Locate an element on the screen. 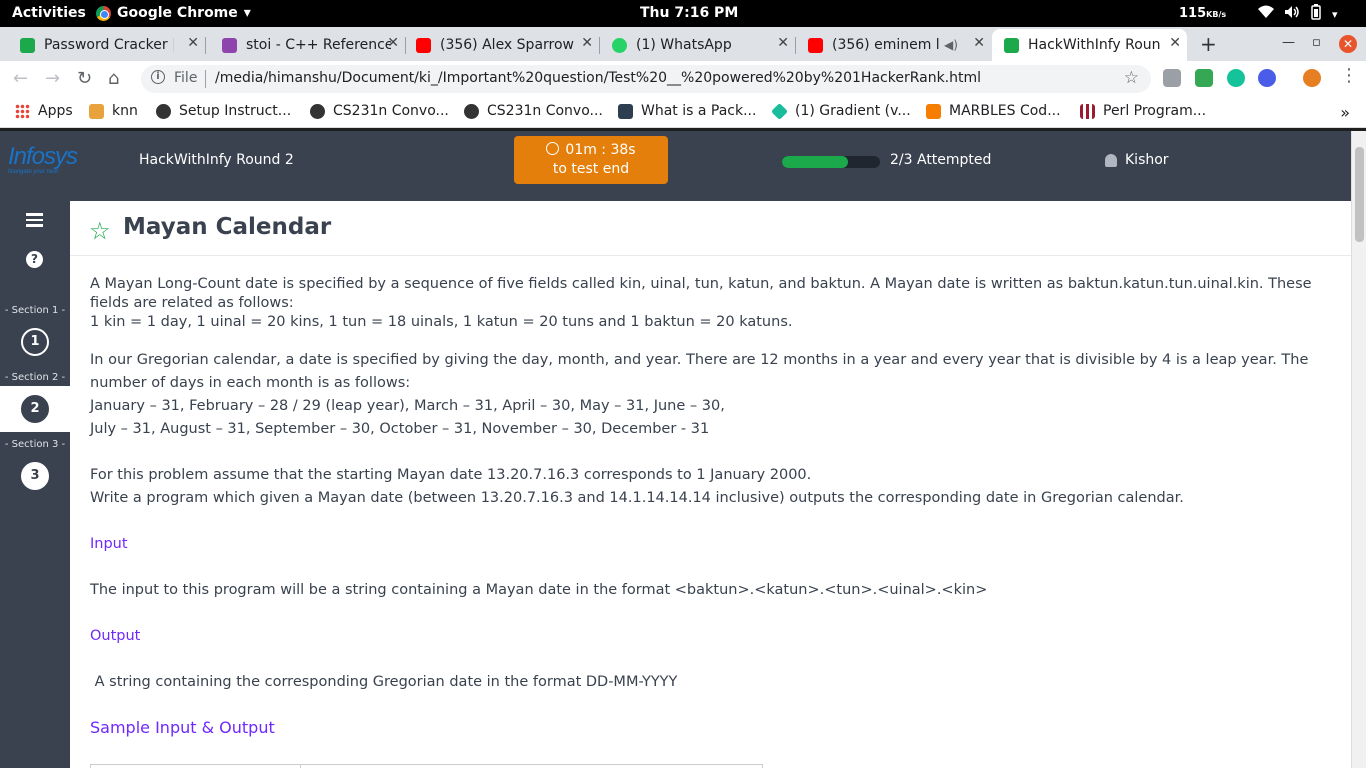 Image resolution: width=1366 pixels, height=768 pixels. attempt-progress-fill is located at coordinates (815, 162).